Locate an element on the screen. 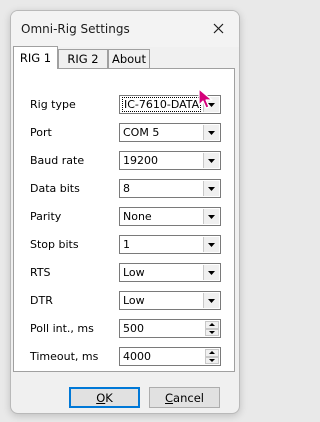 Image resolution: width=320 pixels, height=422 pixels. port-label: Port is located at coordinates (41, 132).